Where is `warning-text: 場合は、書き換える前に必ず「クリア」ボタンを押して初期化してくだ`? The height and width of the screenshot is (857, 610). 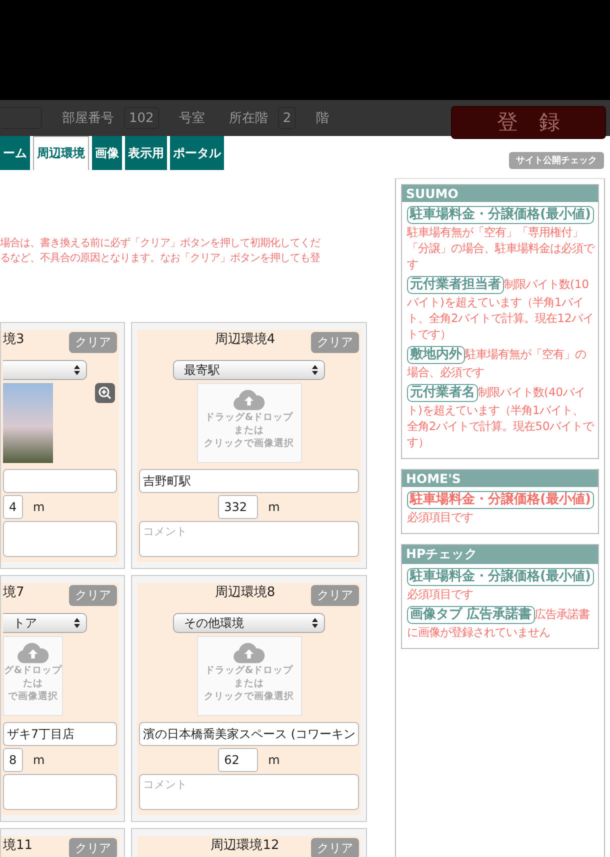 warning-text: 場合は、書き換える前に必ず「クリア」ボタンを押して初期化してくだ is located at coordinates (161, 243).